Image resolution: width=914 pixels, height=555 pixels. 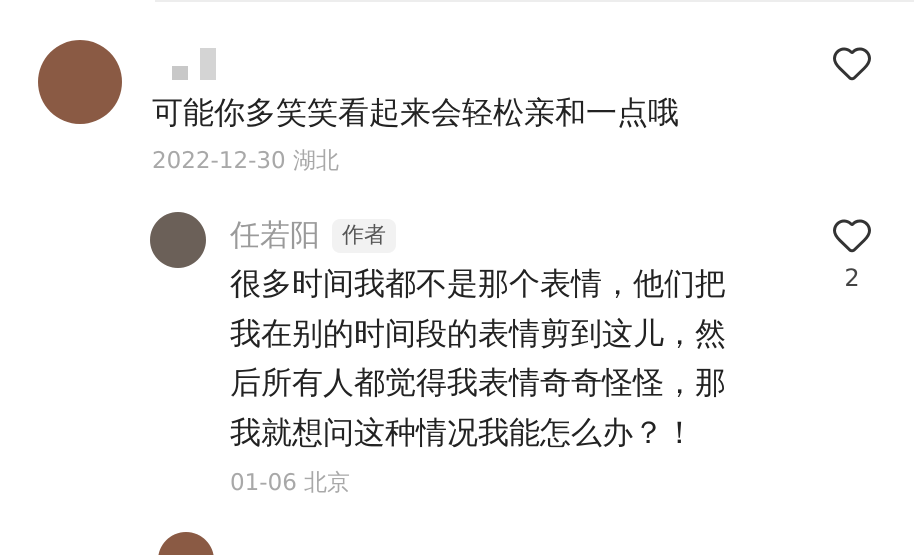 I want to click on author-badge: 作者, so click(x=364, y=236).